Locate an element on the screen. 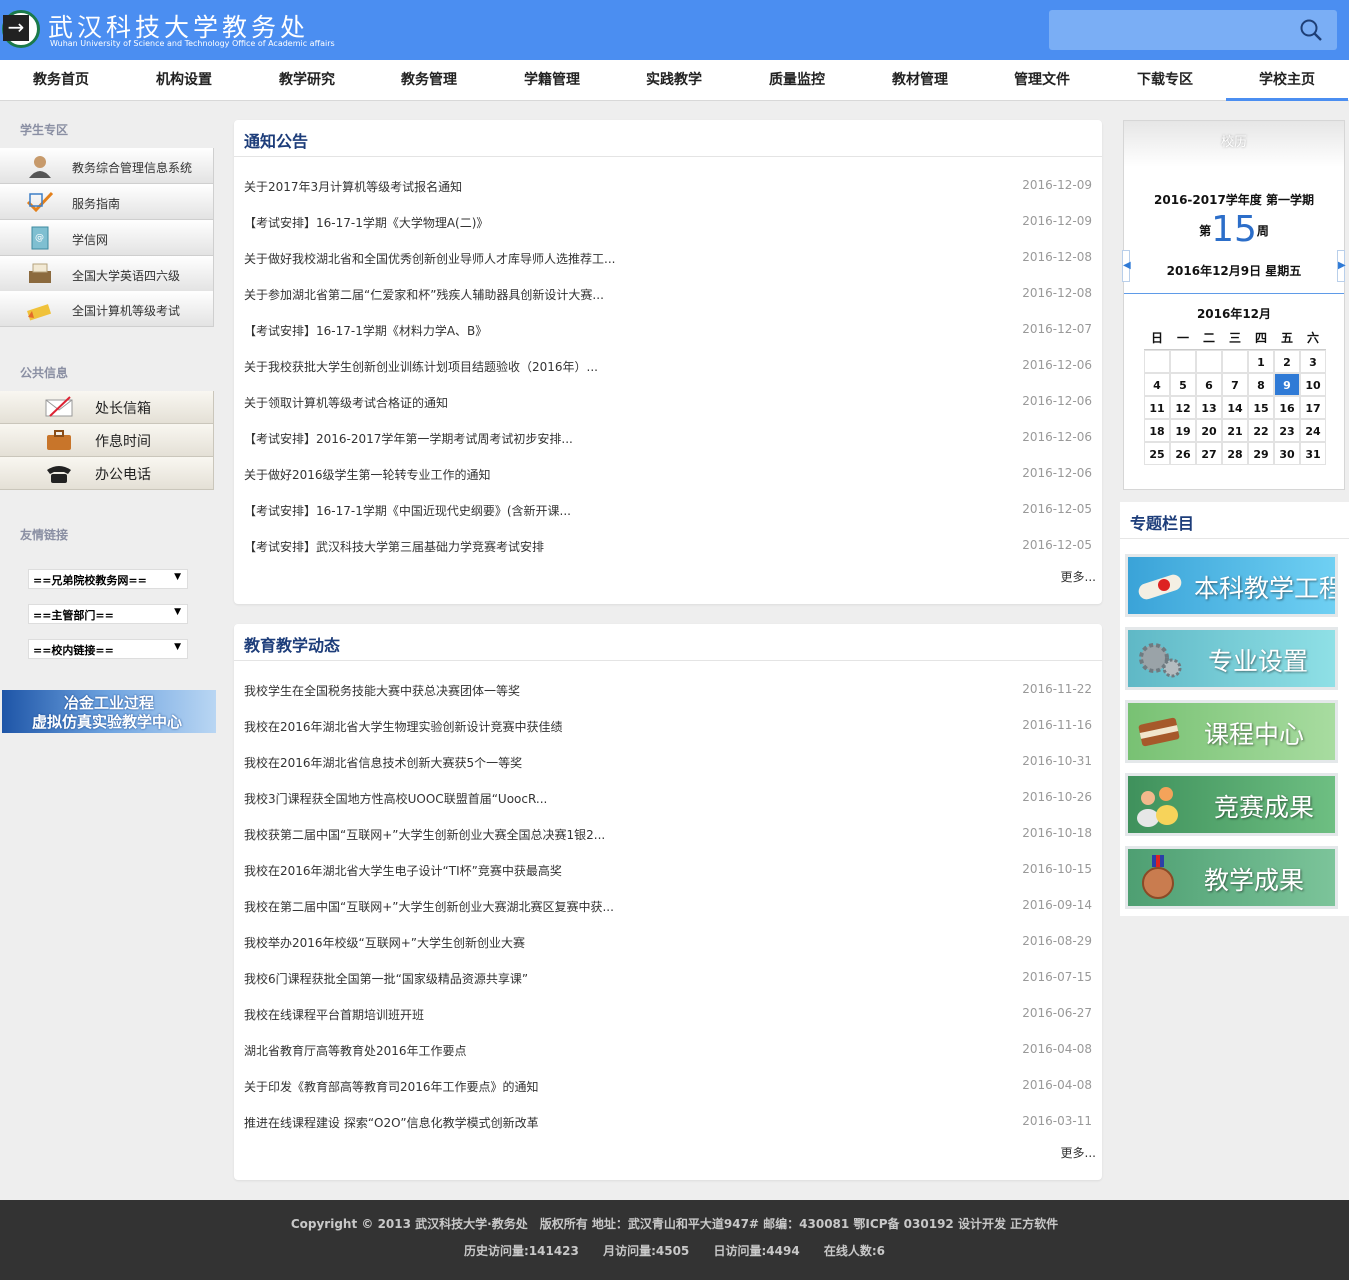 The height and width of the screenshot is (1280, 1349). calendar-day: 2 is located at coordinates (1287, 361).